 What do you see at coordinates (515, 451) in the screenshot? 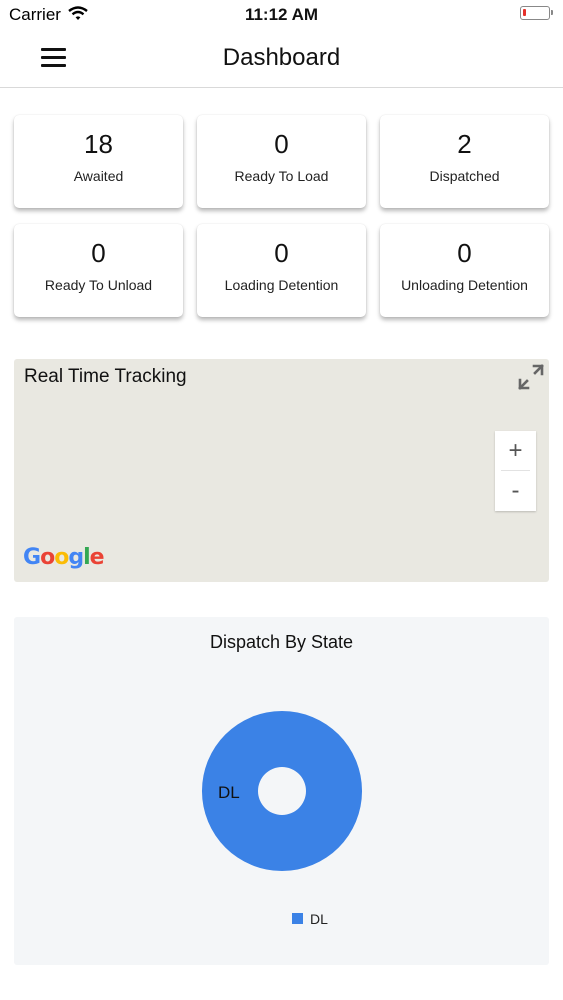
I see `zoom-in-button: +` at bounding box center [515, 451].